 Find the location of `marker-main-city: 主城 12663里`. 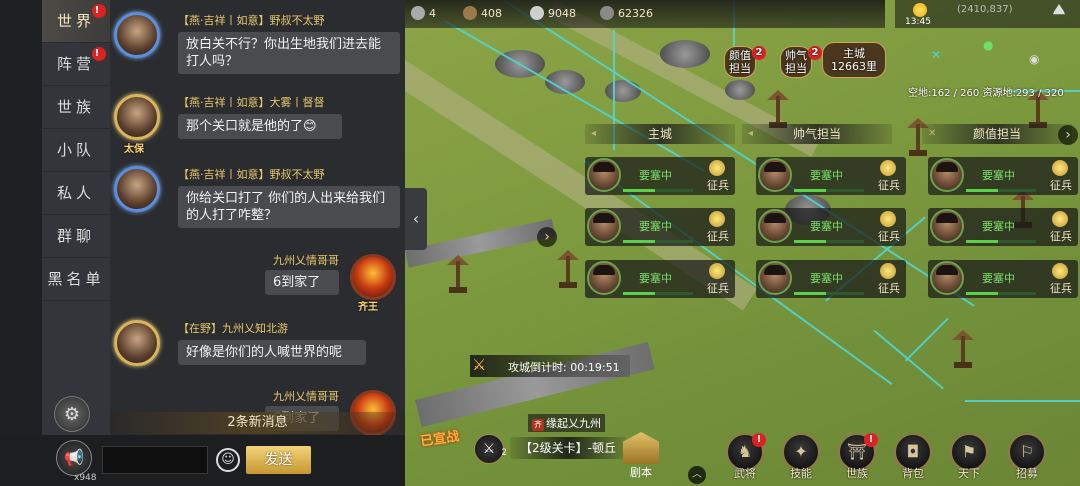

marker-main-city: 主城 12663里 is located at coordinates (854, 60).